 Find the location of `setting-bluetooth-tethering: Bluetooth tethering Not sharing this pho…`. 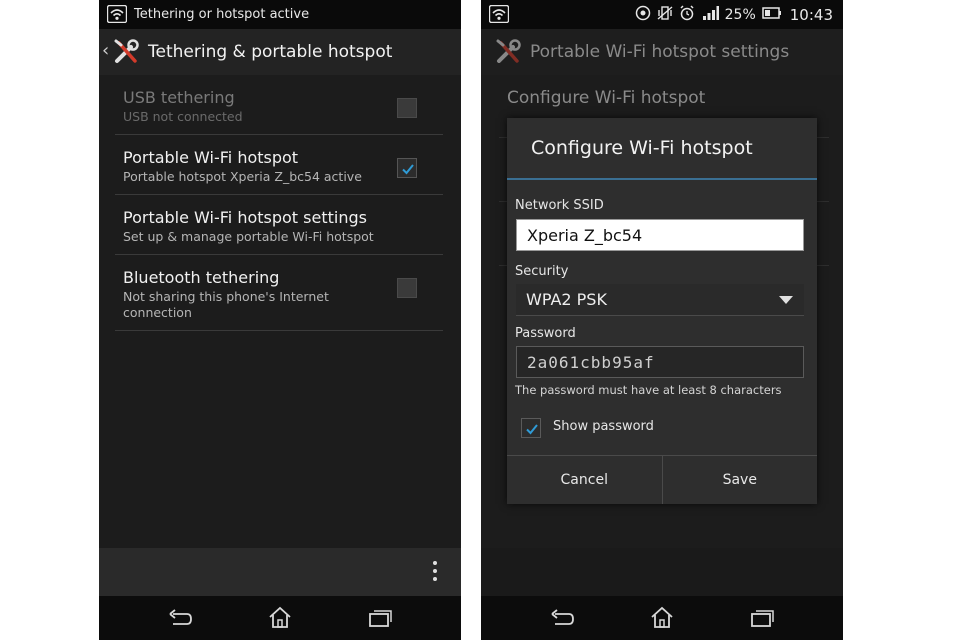

setting-bluetooth-tethering: Bluetooth tethering Not sharing this pho… is located at coordinates (279, 293).